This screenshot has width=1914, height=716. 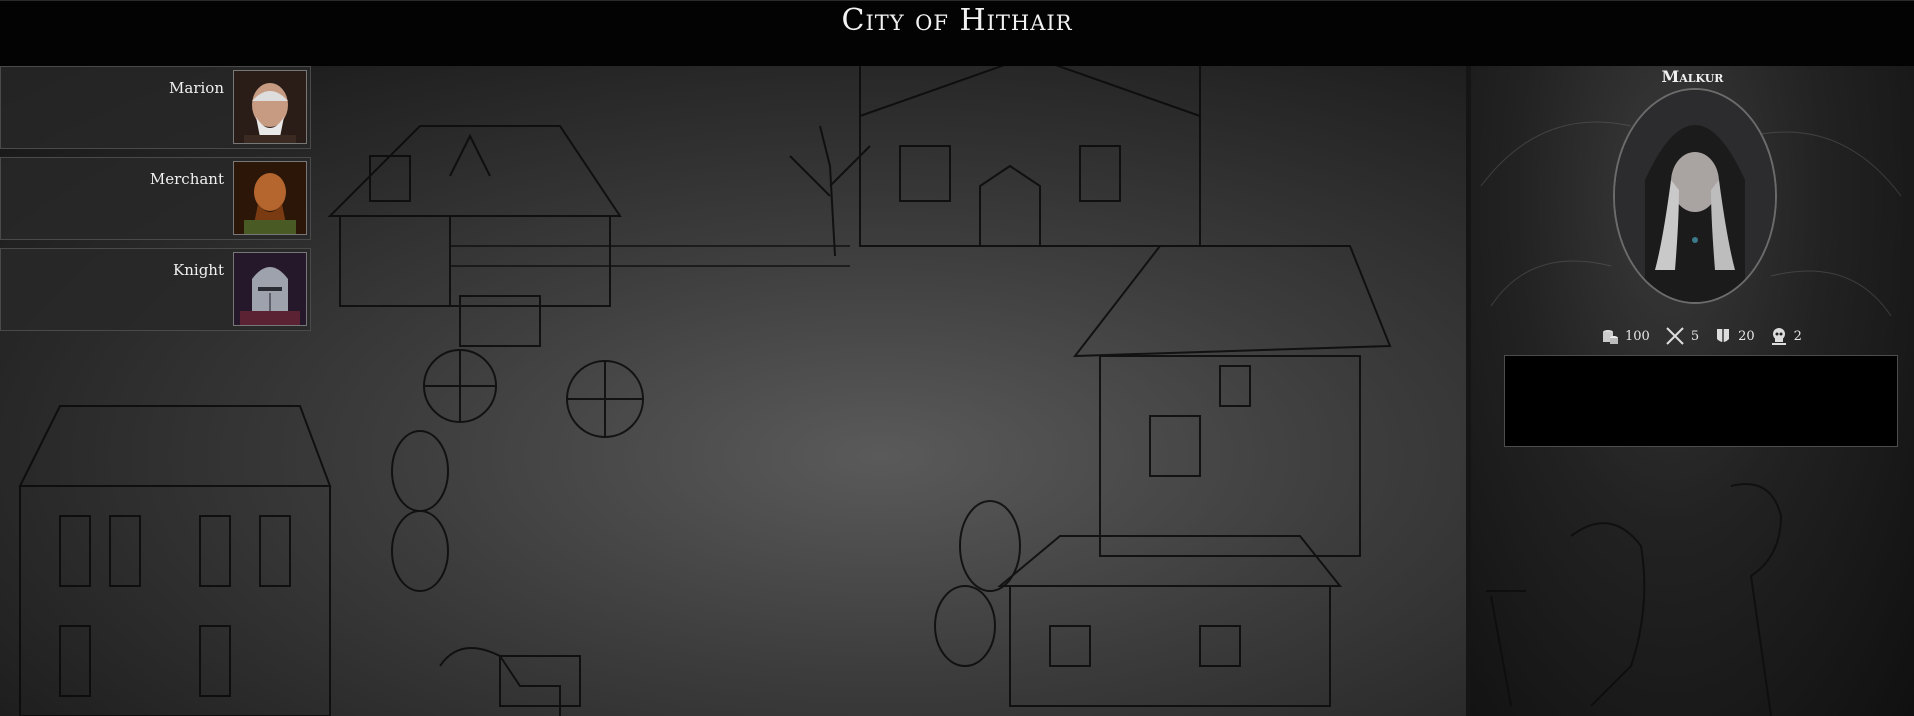 What do you see at coordinates (196, 88) in the screenshot?
I see `npc-name: Marion` at bounding box center [196, 88].